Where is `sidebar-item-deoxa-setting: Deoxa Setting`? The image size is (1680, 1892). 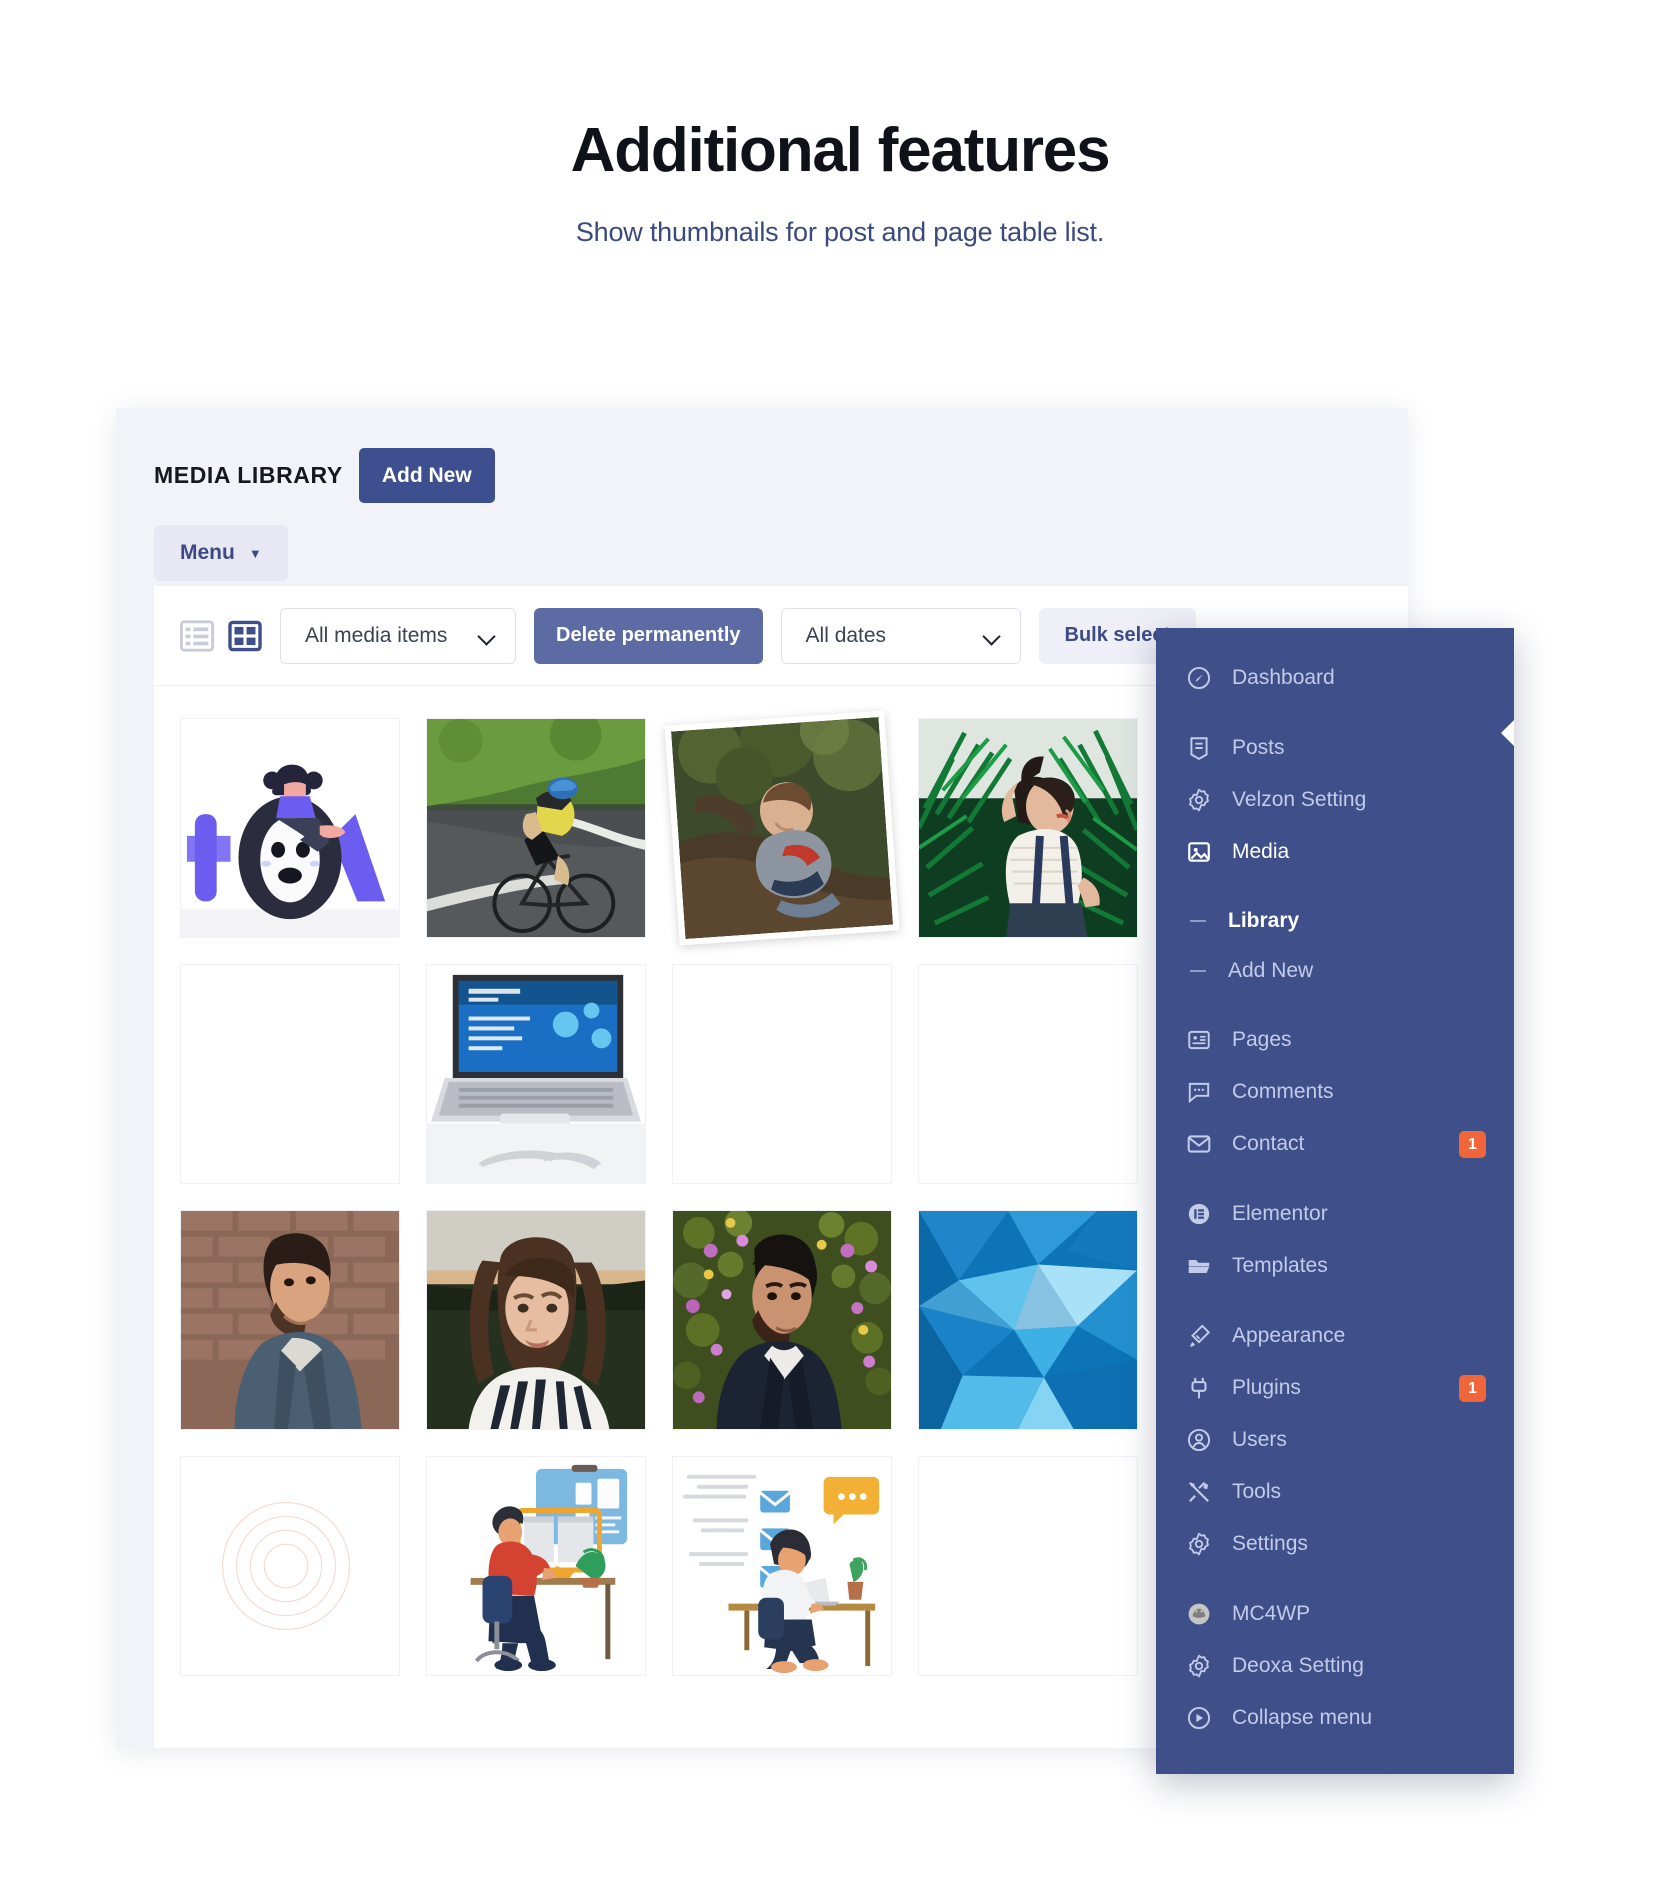
sidebar-item-deoxa-setting: Deoxa Setting is located at coordinates (1335, 1666).